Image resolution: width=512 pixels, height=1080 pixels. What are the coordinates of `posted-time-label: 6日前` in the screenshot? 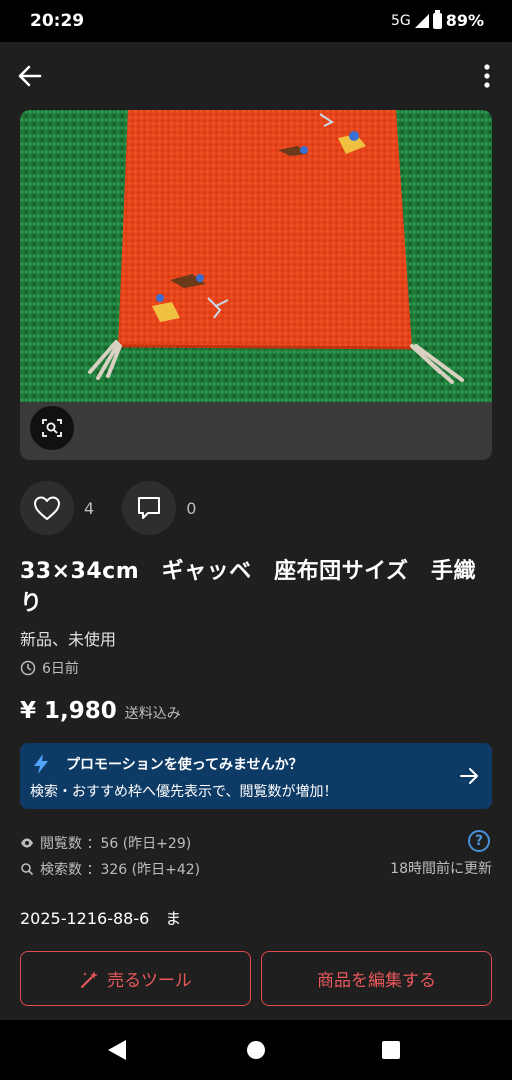 It's located at (60, 669).